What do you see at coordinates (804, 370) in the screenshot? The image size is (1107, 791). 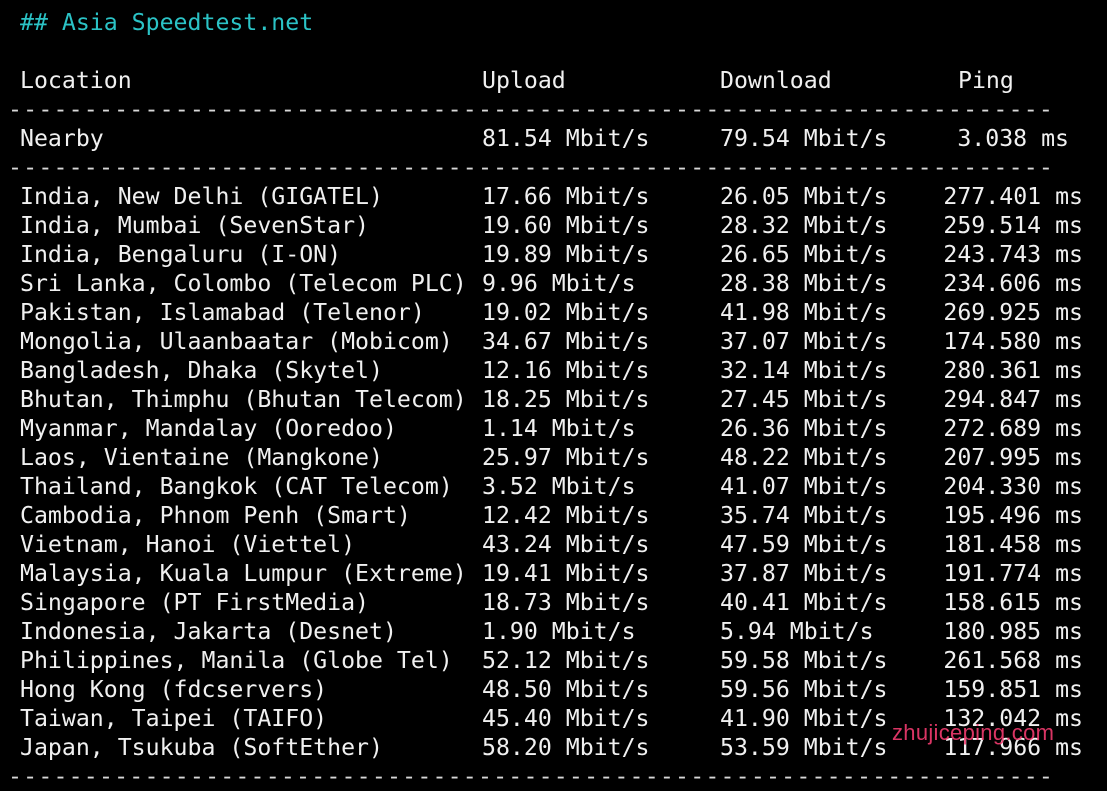 I see `row-download: 32.14 Mbit/s` at bounding box center [804, 370].